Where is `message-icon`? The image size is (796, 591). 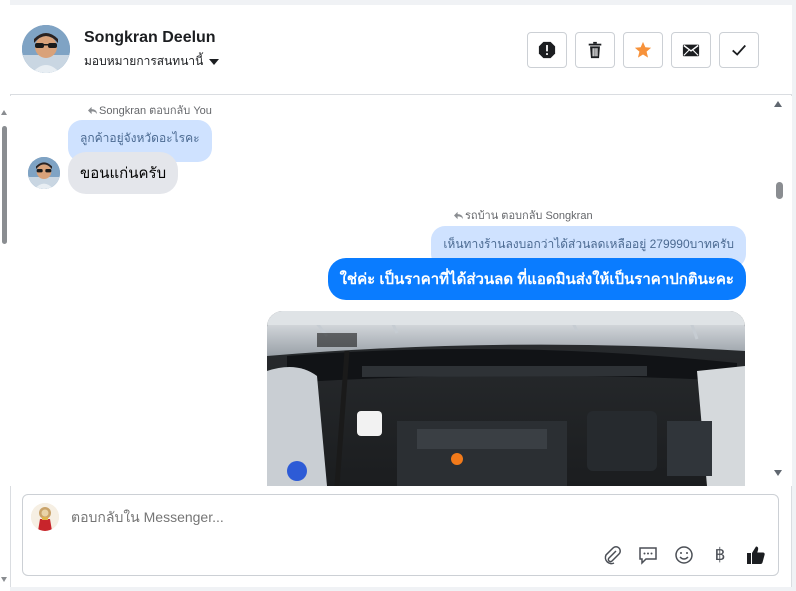
message-icon is located at coordinates (648, 556).